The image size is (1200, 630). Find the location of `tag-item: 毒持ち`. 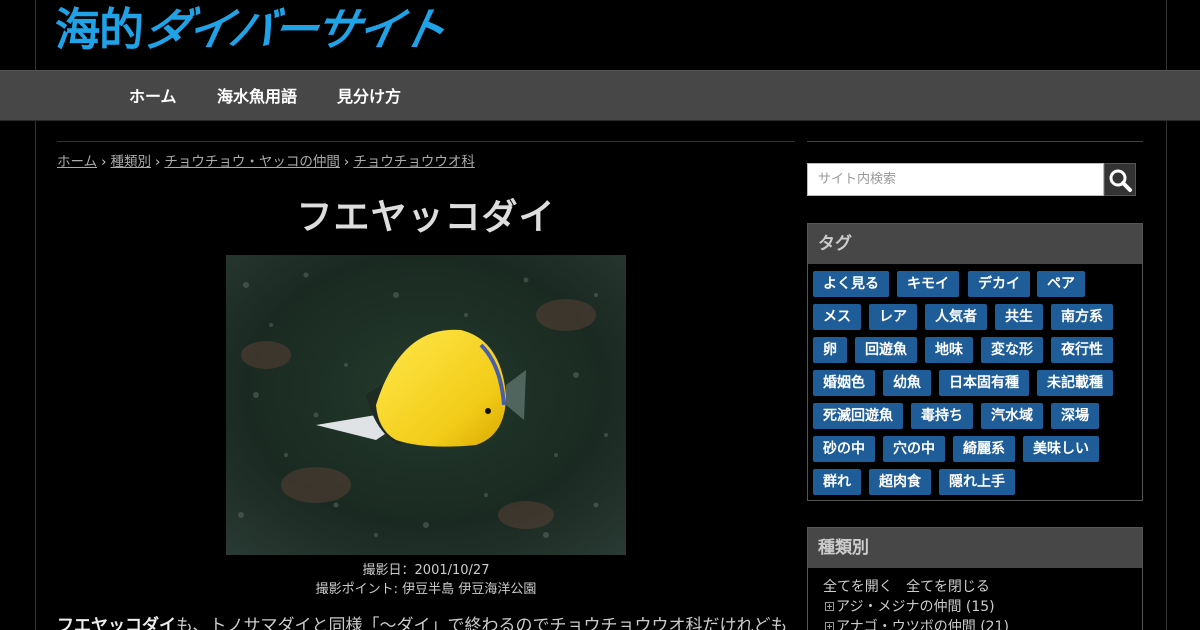

tag-item: 毒持ち is located at coordinates (942, 416).